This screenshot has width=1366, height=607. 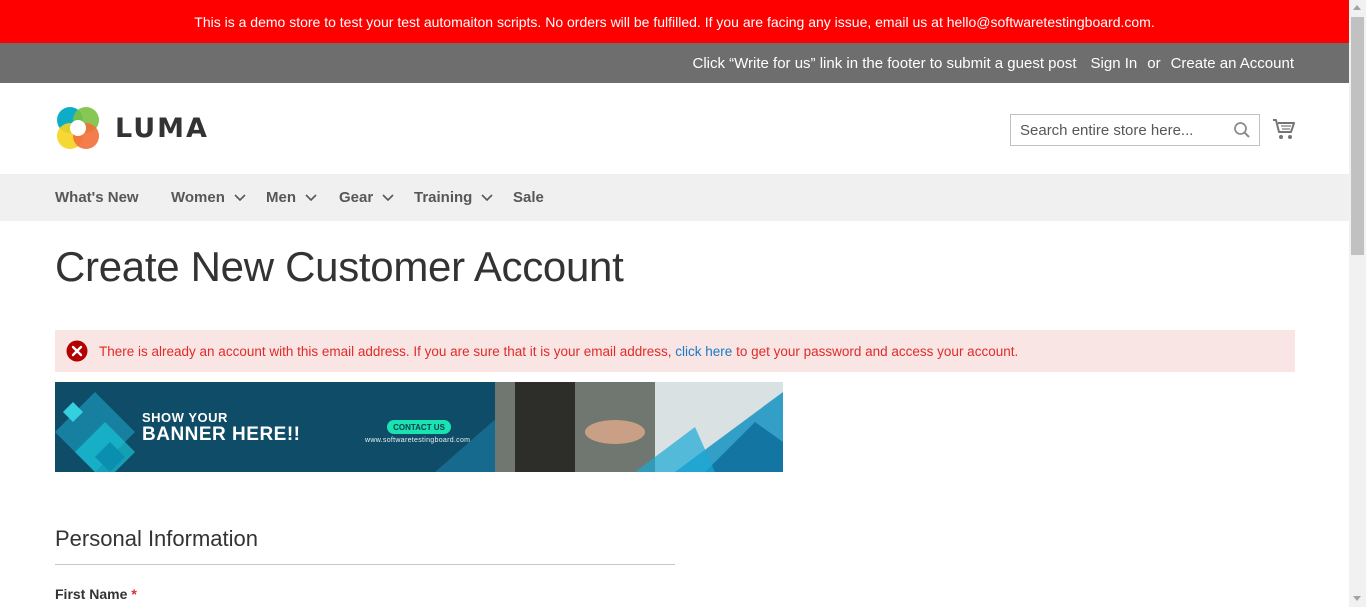 I want to click on nav-item-label: Men, so click(x=281, y=197).